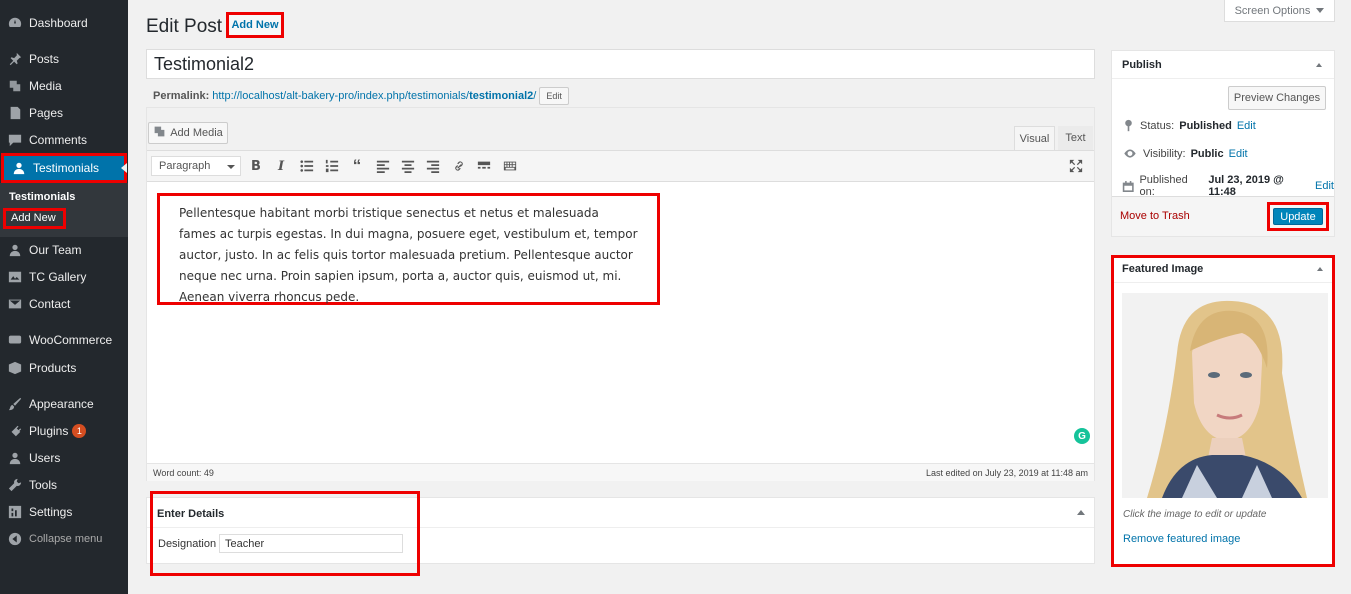  I want to click on testimonials-submenu: Testimonials Add New, so click(64, 210).